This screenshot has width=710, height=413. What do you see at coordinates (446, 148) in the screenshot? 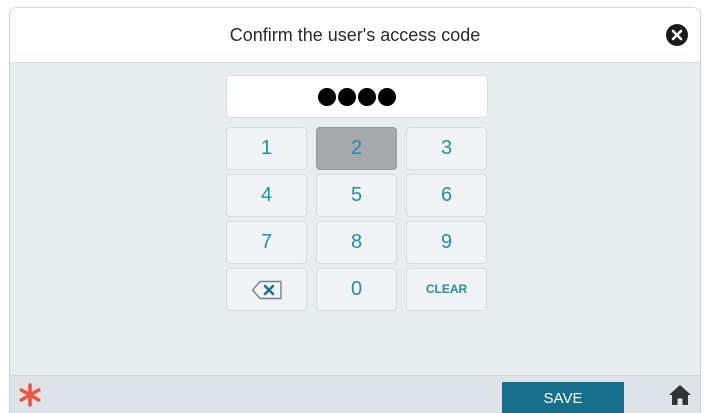
I see `key-3: 3` at bounding box center [446, 148].